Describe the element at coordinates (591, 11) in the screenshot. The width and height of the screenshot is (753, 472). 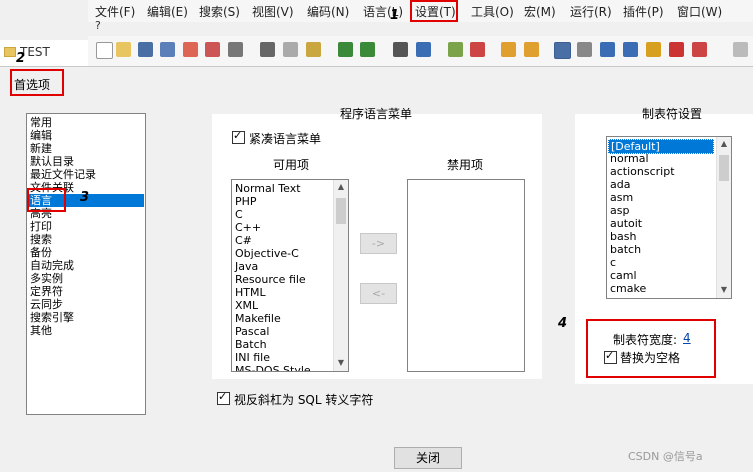
I see `menu-run: 运行(R)` at that location.